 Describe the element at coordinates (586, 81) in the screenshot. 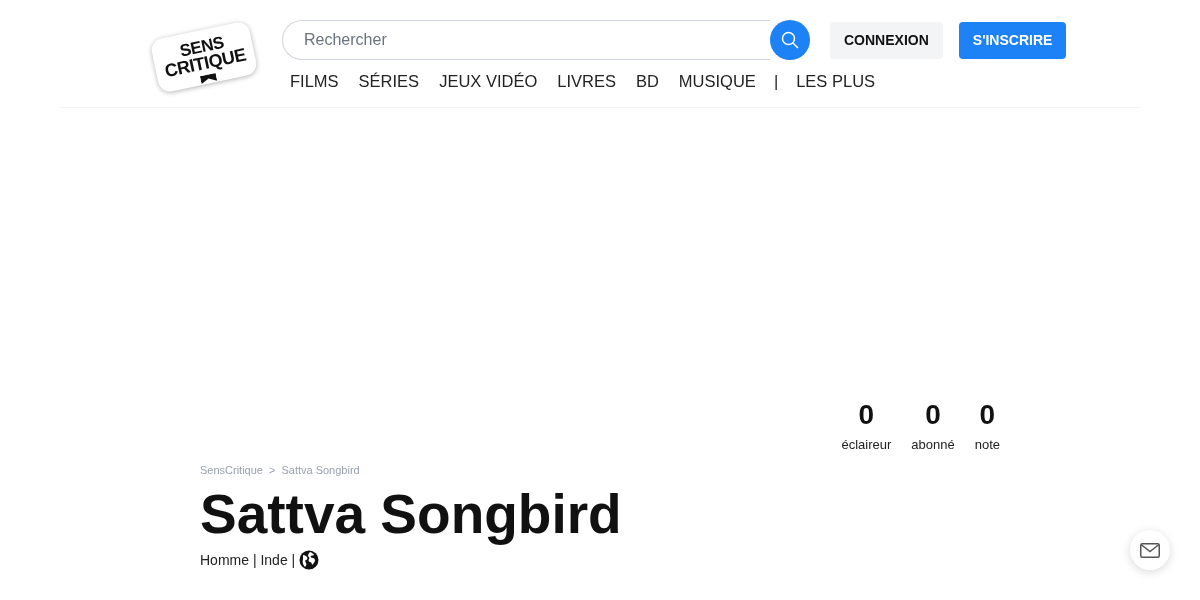

I see `nav-link: LIVRES` at that location.